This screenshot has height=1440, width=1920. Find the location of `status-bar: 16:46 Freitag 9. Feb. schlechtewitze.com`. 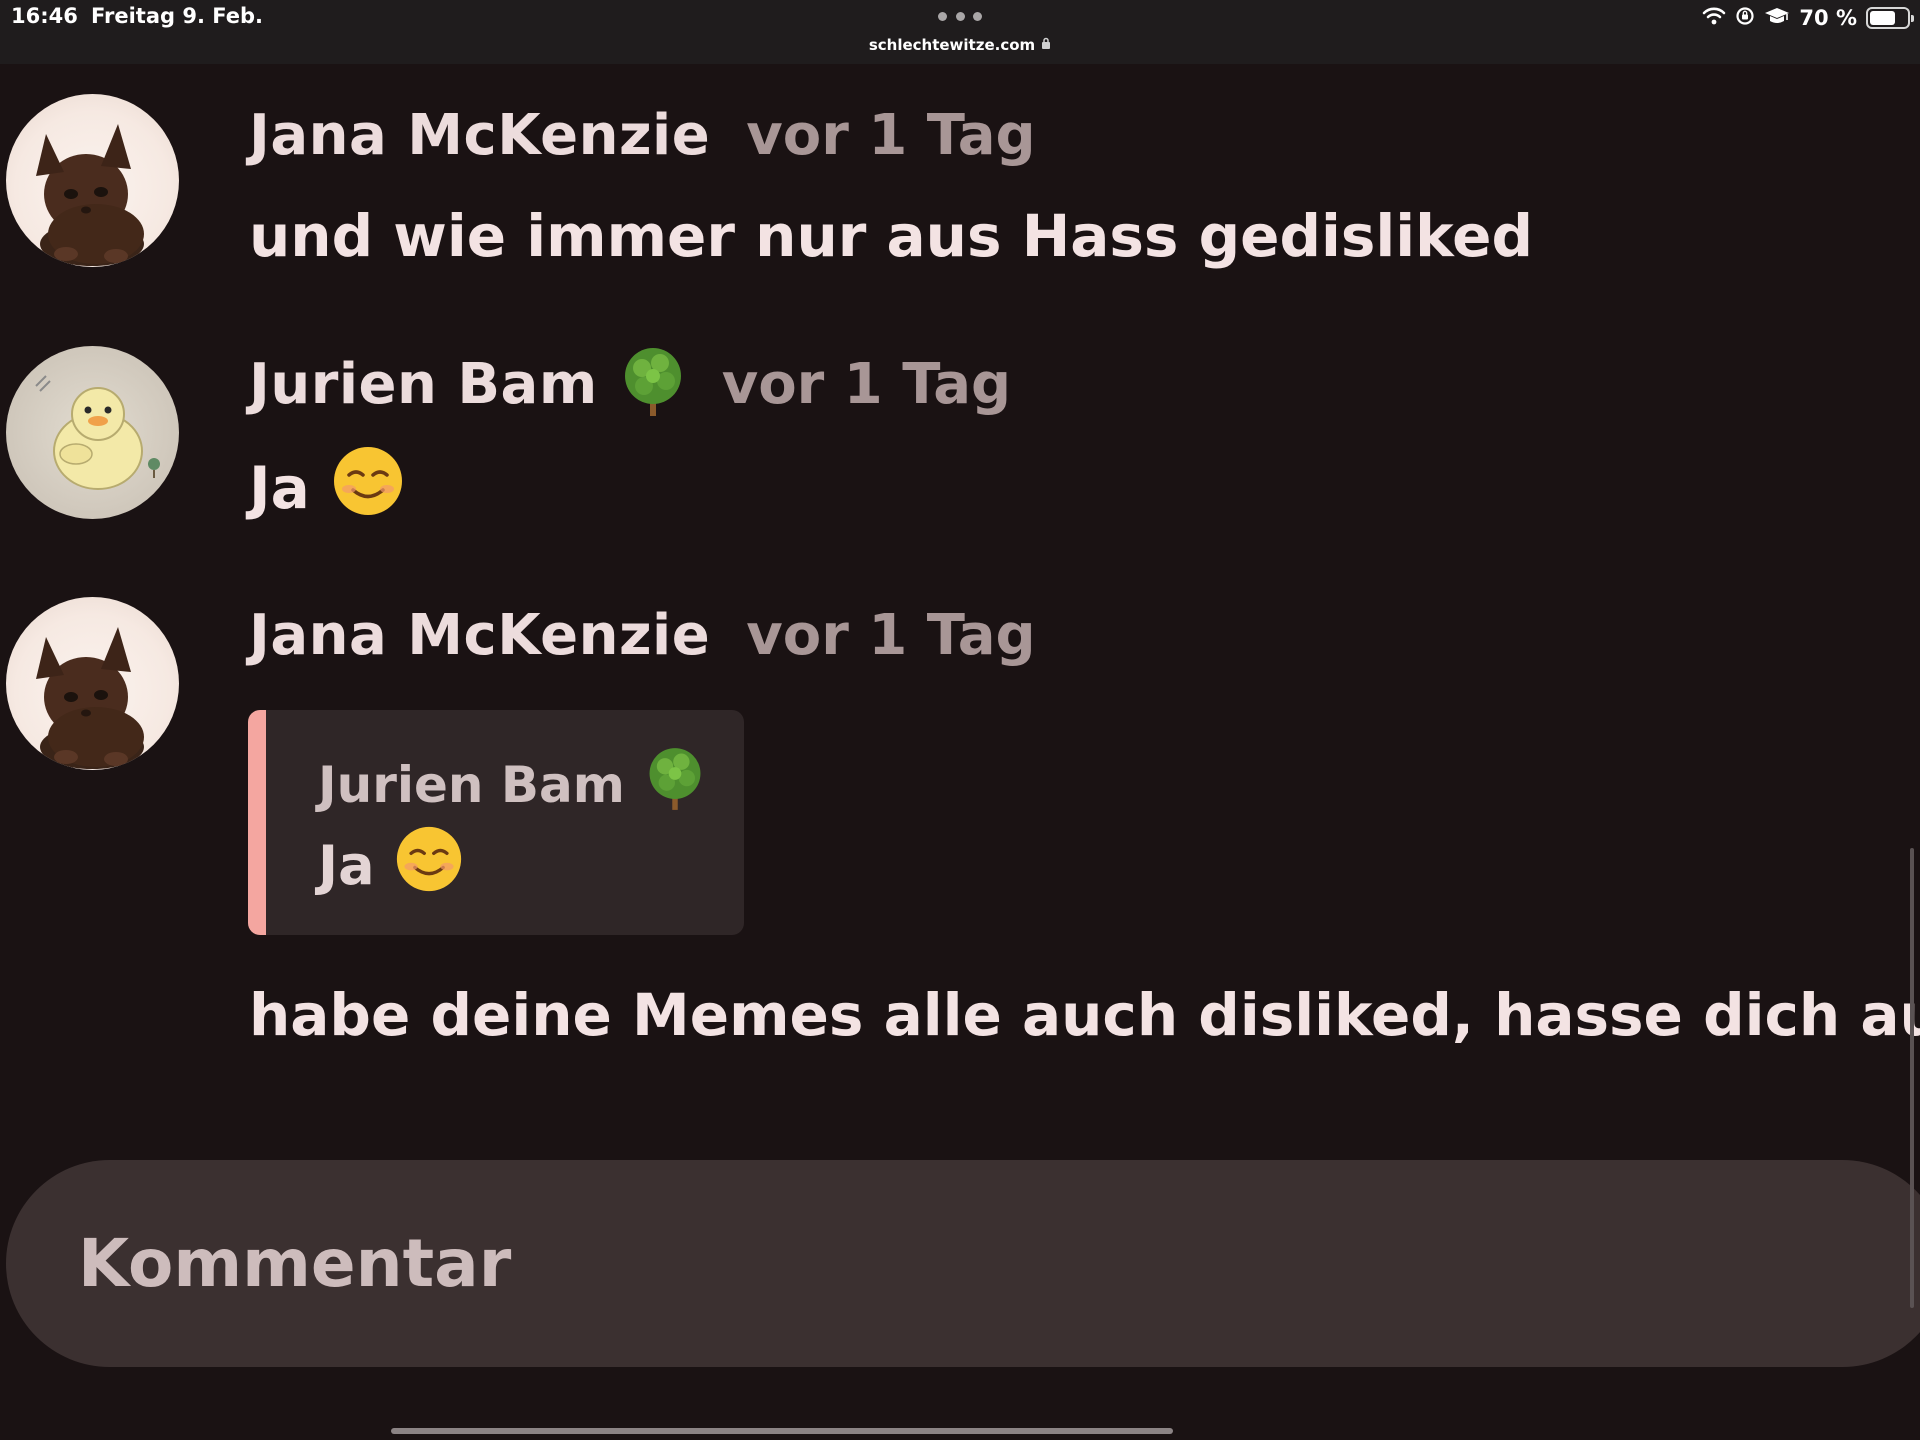

status-bar: 16:46 Freitag 9. Feb. schlechtewitze.com is located at coordinates (960, 32).